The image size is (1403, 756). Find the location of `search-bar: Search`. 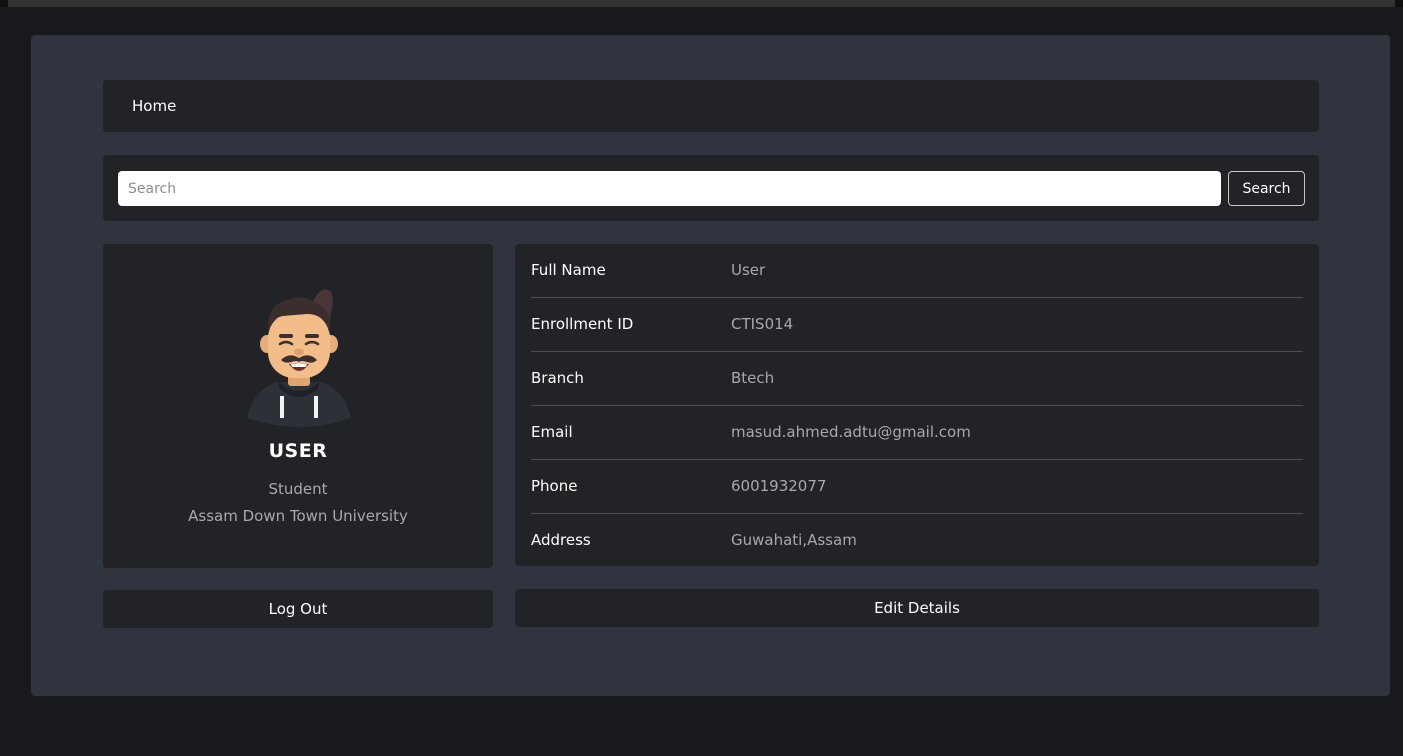

search-bar: Search is located at coordinates (711, 188).